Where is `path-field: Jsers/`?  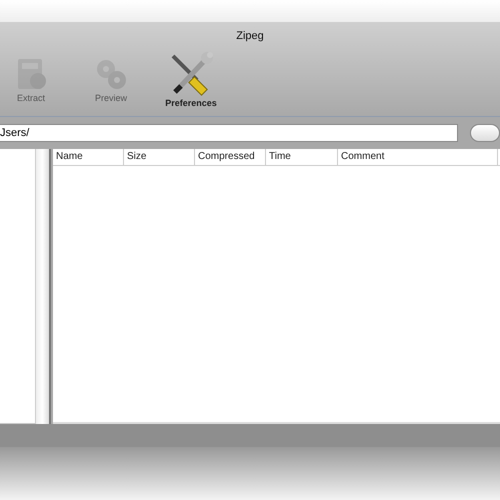
path-field: Jsers/ is located at coordinates (229, 133).